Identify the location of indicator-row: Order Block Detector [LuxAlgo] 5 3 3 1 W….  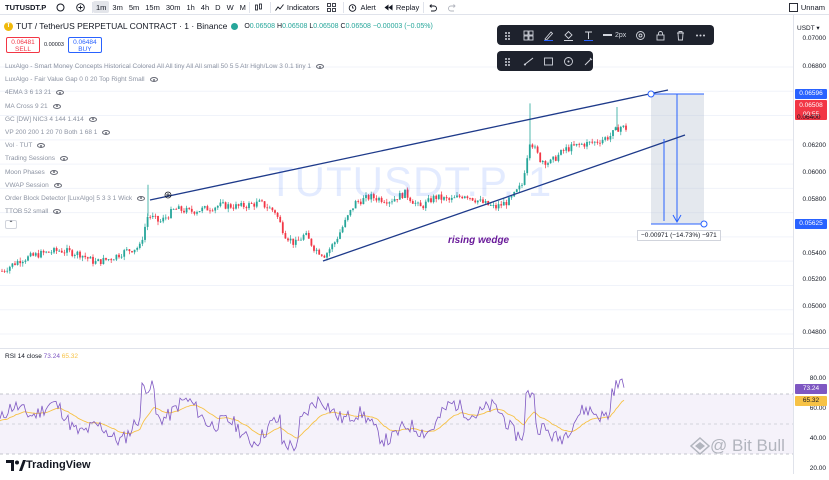
(164, 198).